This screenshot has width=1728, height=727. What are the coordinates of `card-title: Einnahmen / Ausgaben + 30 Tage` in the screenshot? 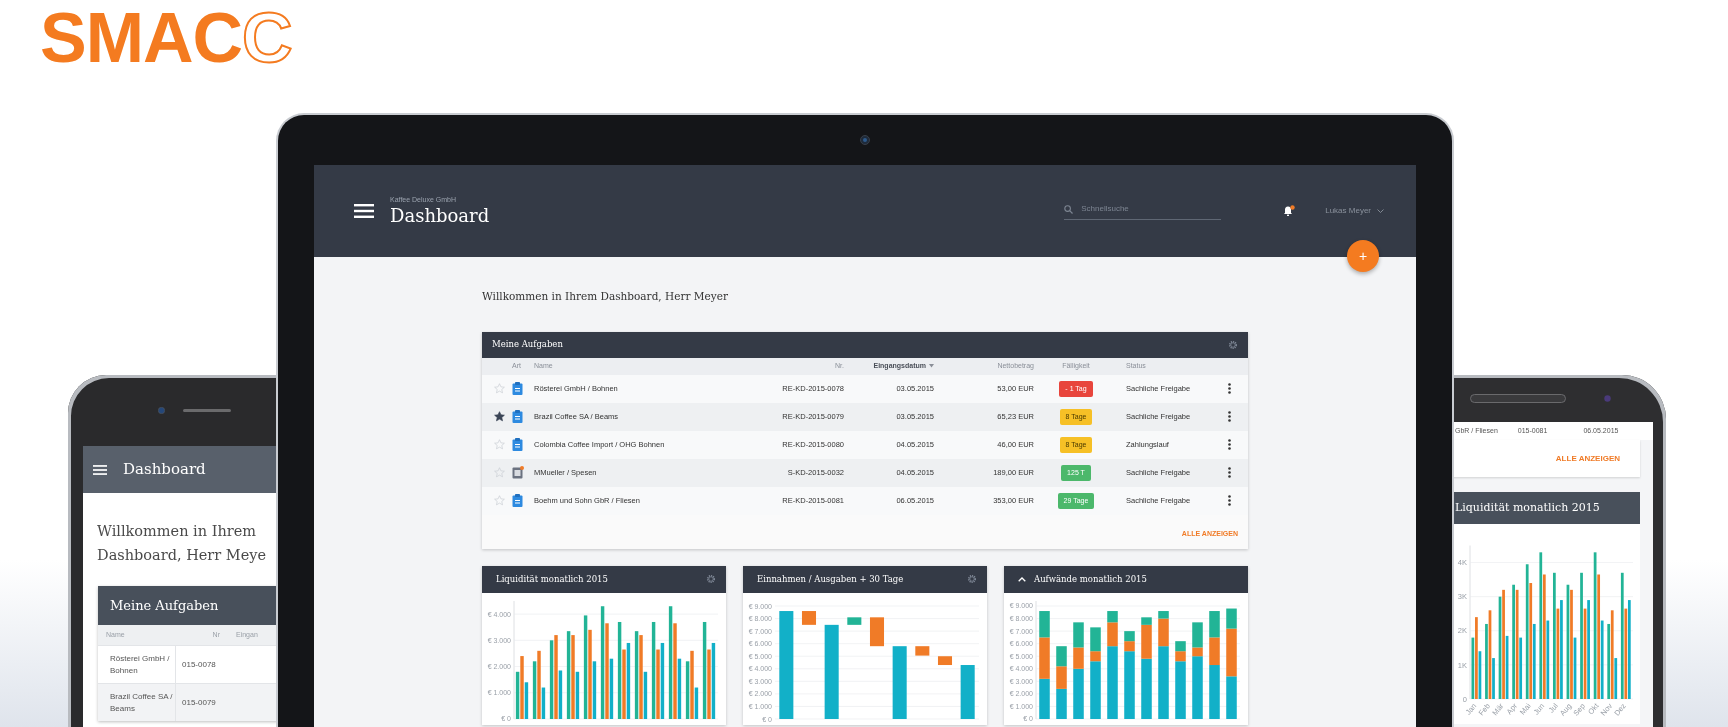 It's located at (830, 579).